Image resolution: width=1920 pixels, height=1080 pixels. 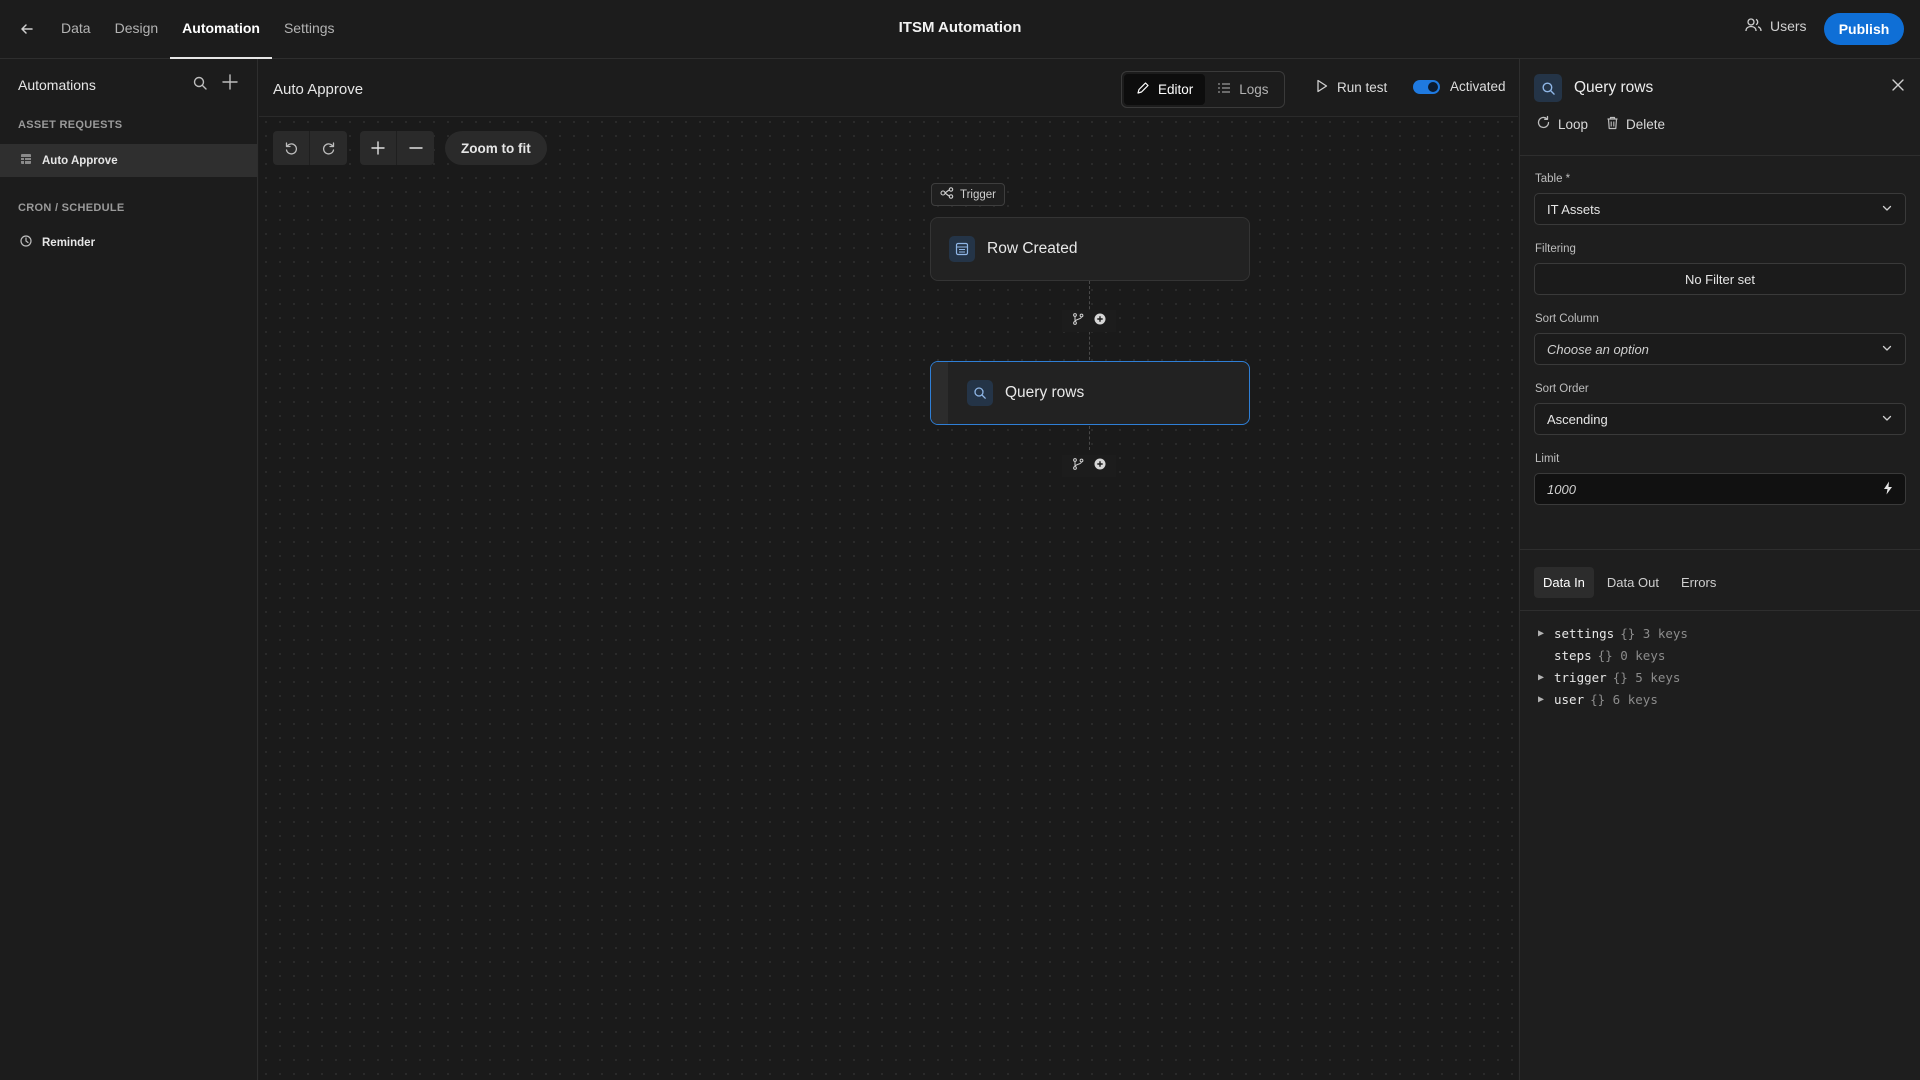 I want to click on zoom-out-icon, so click(x=415, y=148).